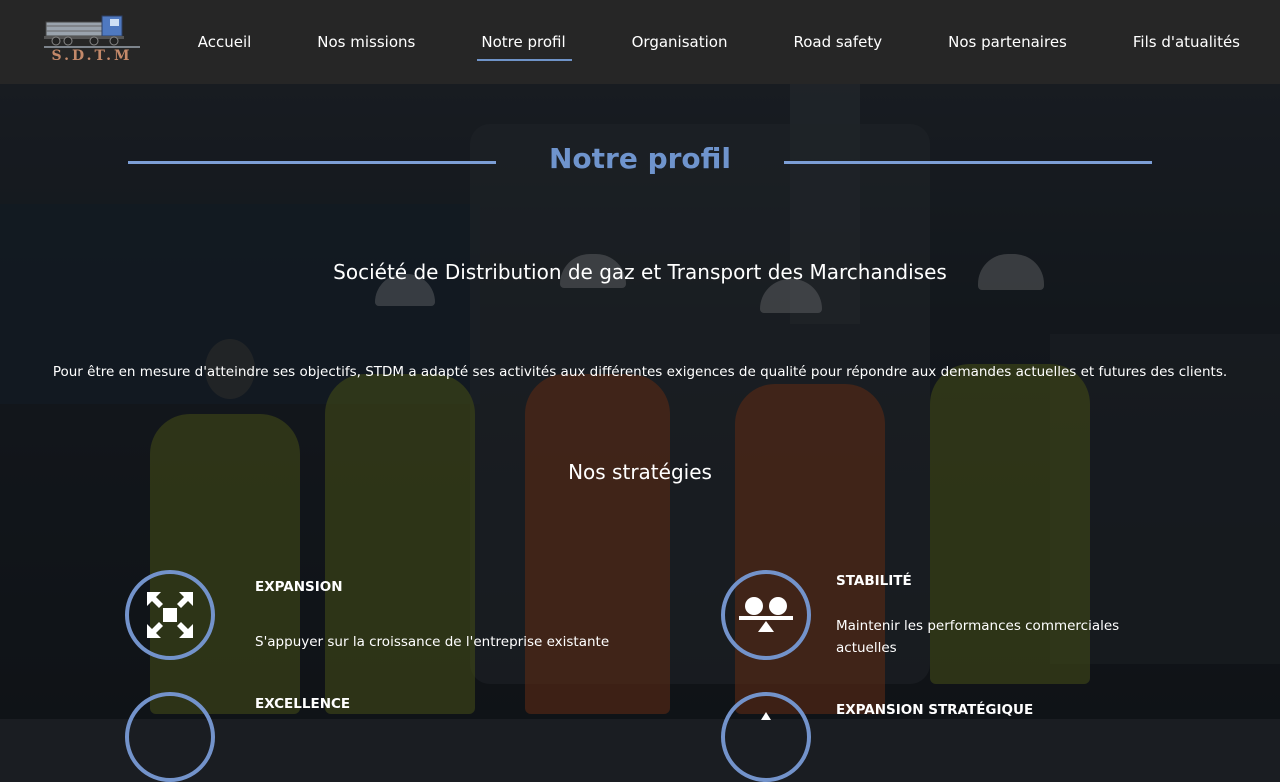 The image size is (1280, 782). I want to click on title-divider-right, so click(968, 162).